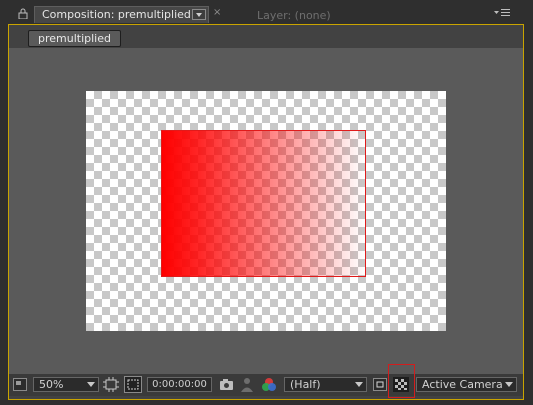 The height and width of the screenshot is (405, 533). Describe the element at coordinates (66, 384) in the screenshot. I see `magnification-dropdown: 50%` at that location.